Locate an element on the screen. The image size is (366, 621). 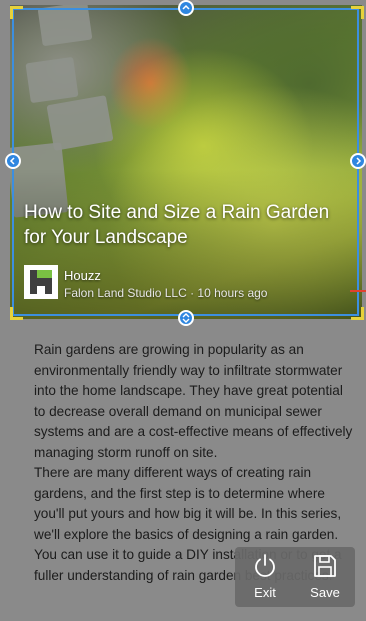
crop-corner-top-right is located at coordinates (357, 12).